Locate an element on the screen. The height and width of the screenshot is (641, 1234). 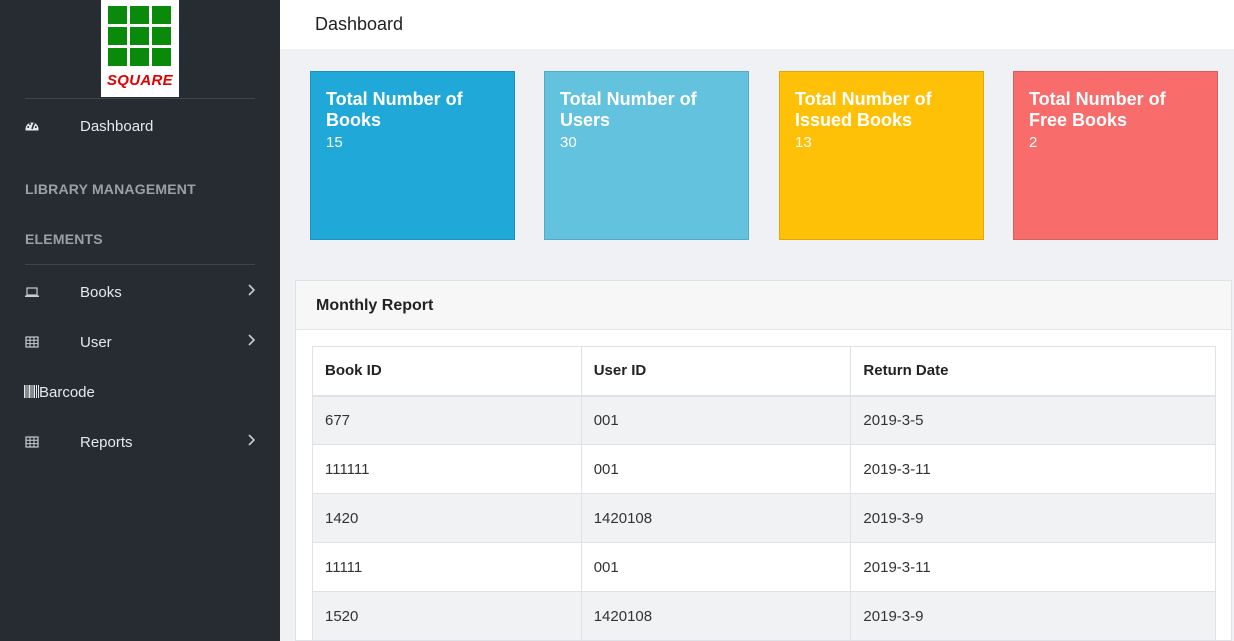
table-row: 111111 001 2019-3-11 is located at coordinates (764, 469).